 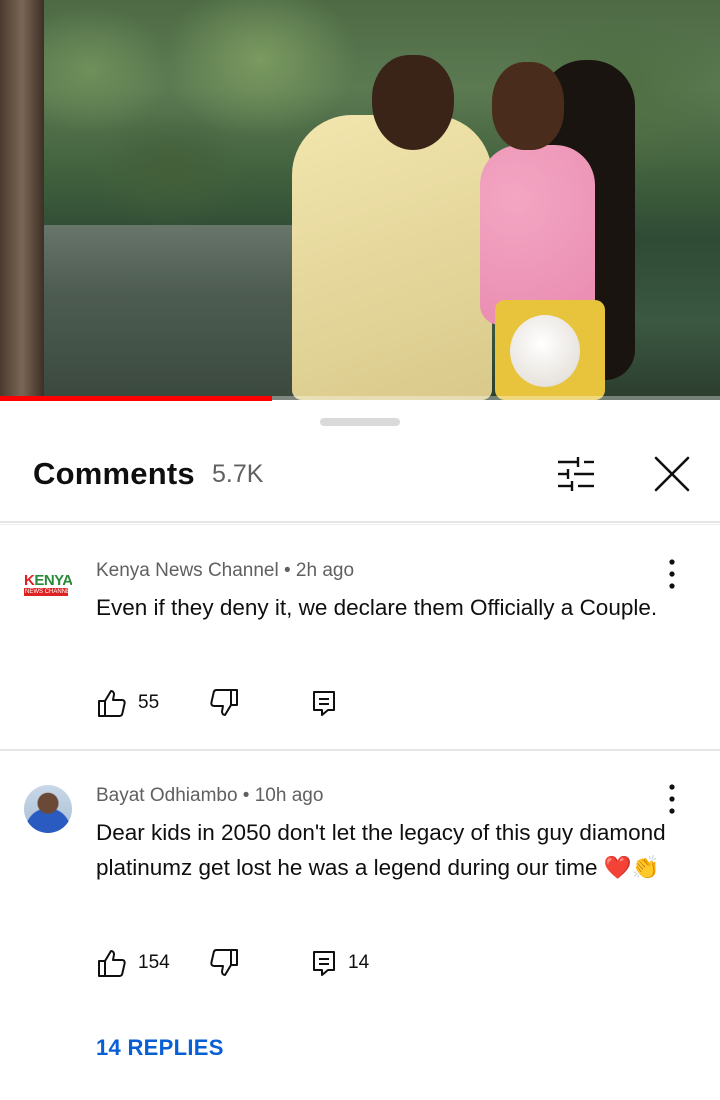 I want to click on close-icon, so click(x=672, y=474).